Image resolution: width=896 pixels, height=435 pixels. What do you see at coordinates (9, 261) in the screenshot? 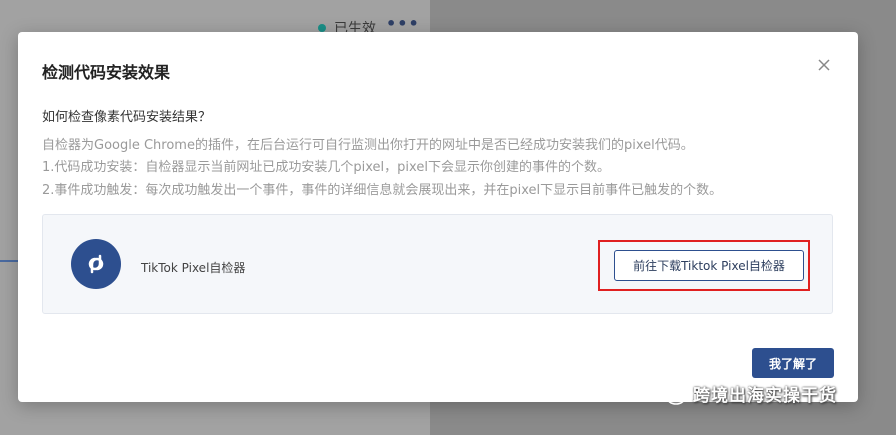
I see `background-tab-indicator` at bounding box center [9, 261].